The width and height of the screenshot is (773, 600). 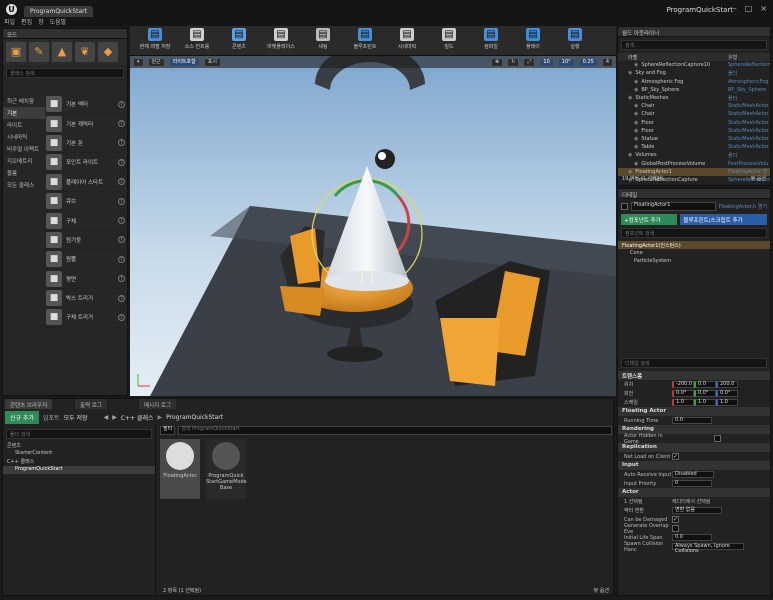 I want to click on scale-z-field: 1.0, so click(x=727, y=402).